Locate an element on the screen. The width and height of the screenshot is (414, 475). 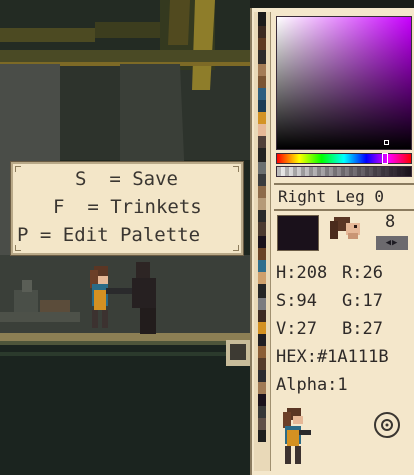
part-cycle-buttons: ◀▶ is located at coordinates (392, 243).